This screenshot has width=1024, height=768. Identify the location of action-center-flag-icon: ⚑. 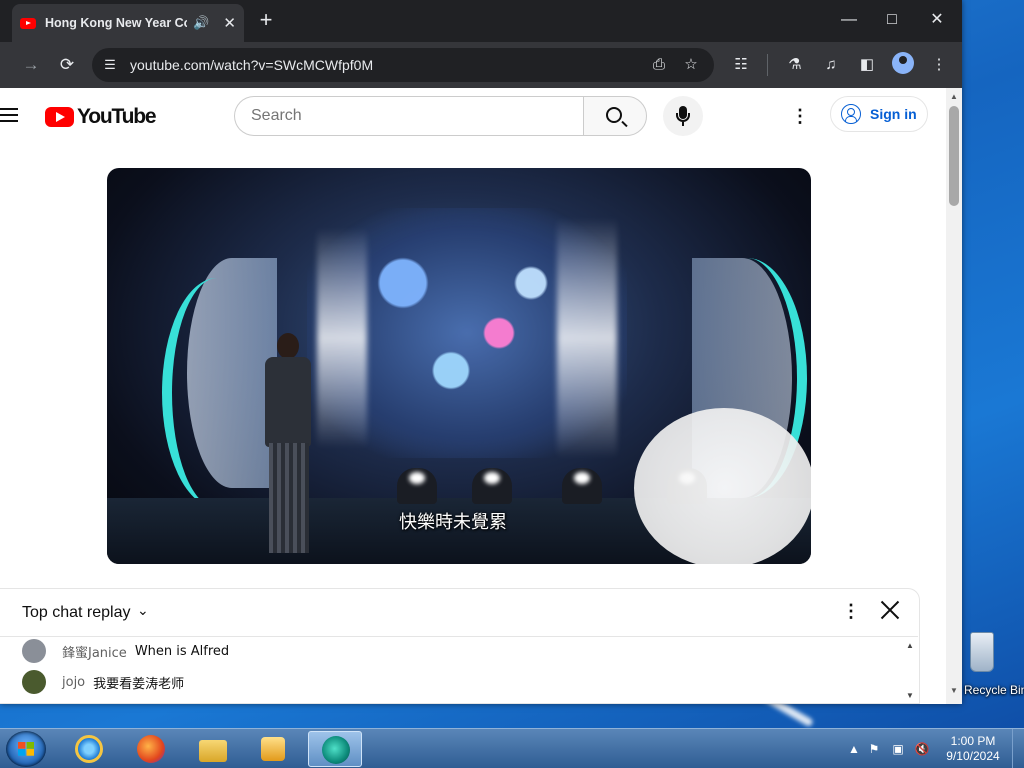
(874, 749).